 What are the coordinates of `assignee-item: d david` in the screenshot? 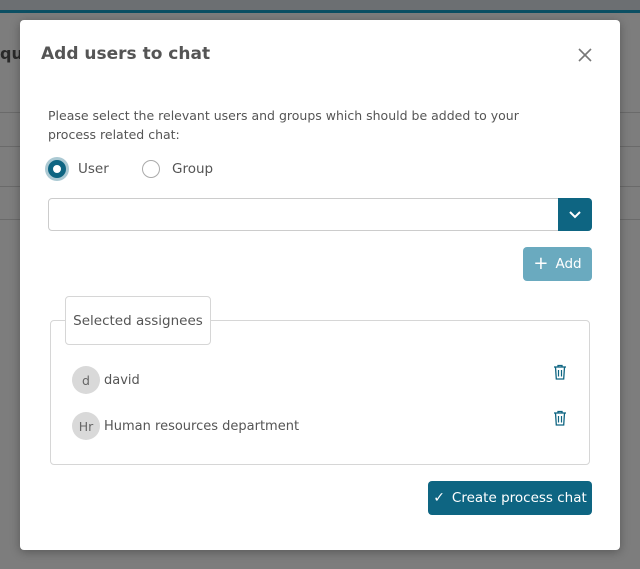 It's located at (106, 380).